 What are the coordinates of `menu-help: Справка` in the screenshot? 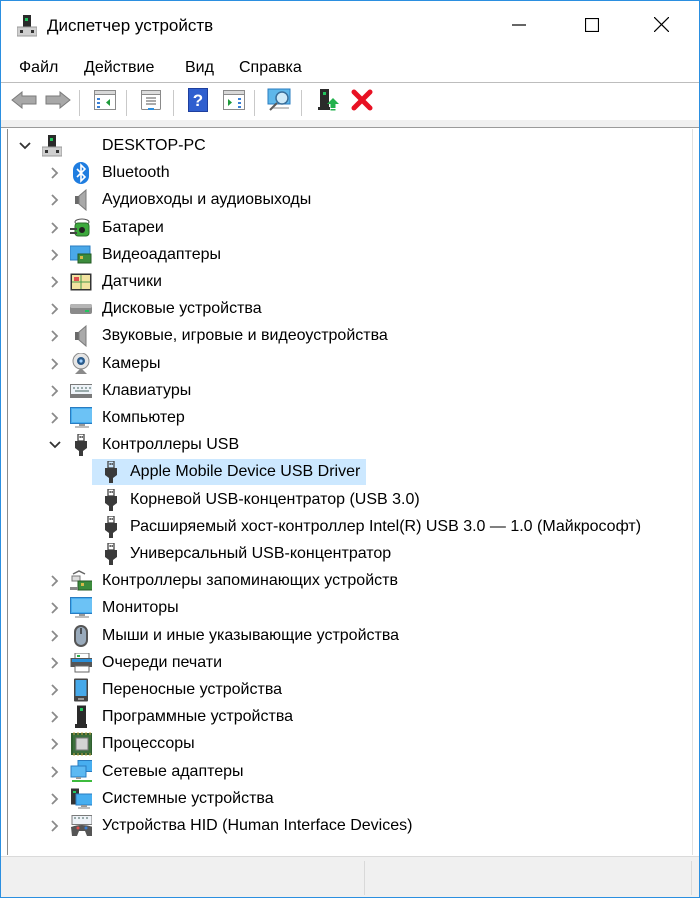 It's located at (270, 68).